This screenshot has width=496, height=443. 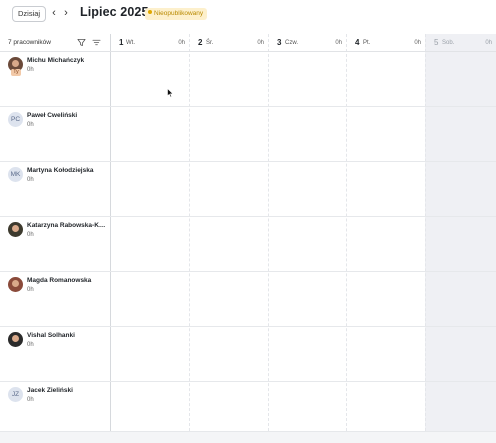 What do you see at coordinates (114, 12) in the screenshot?
I see `month-title: Lipiec 2025` at bounding box center [114, 12].